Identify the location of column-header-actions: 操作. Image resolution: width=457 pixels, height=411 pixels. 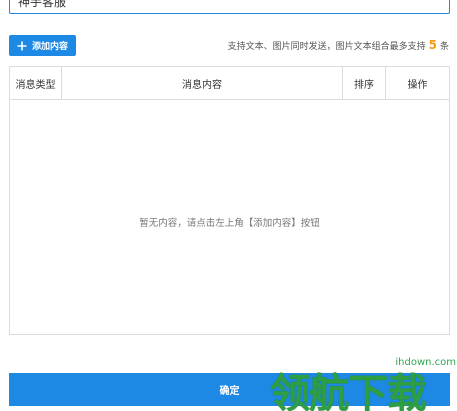
(417, 85).